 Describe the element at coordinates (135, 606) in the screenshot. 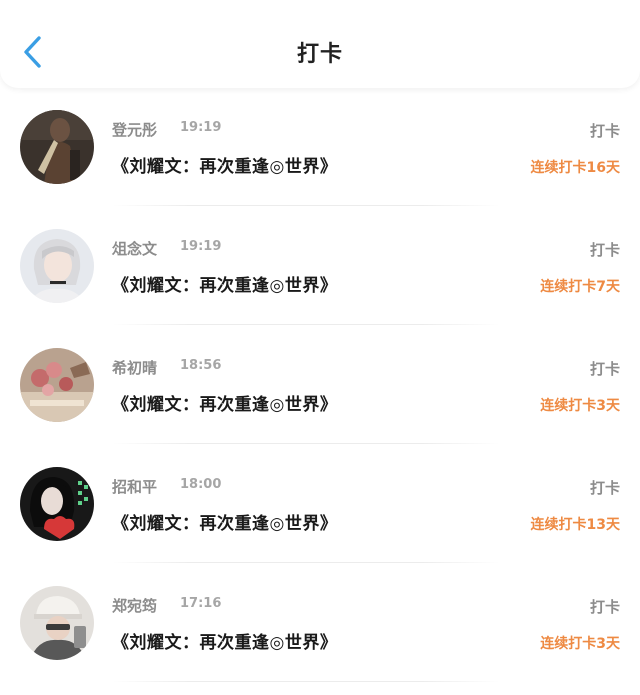

I see `user-name: 郑宛筠` at that location.